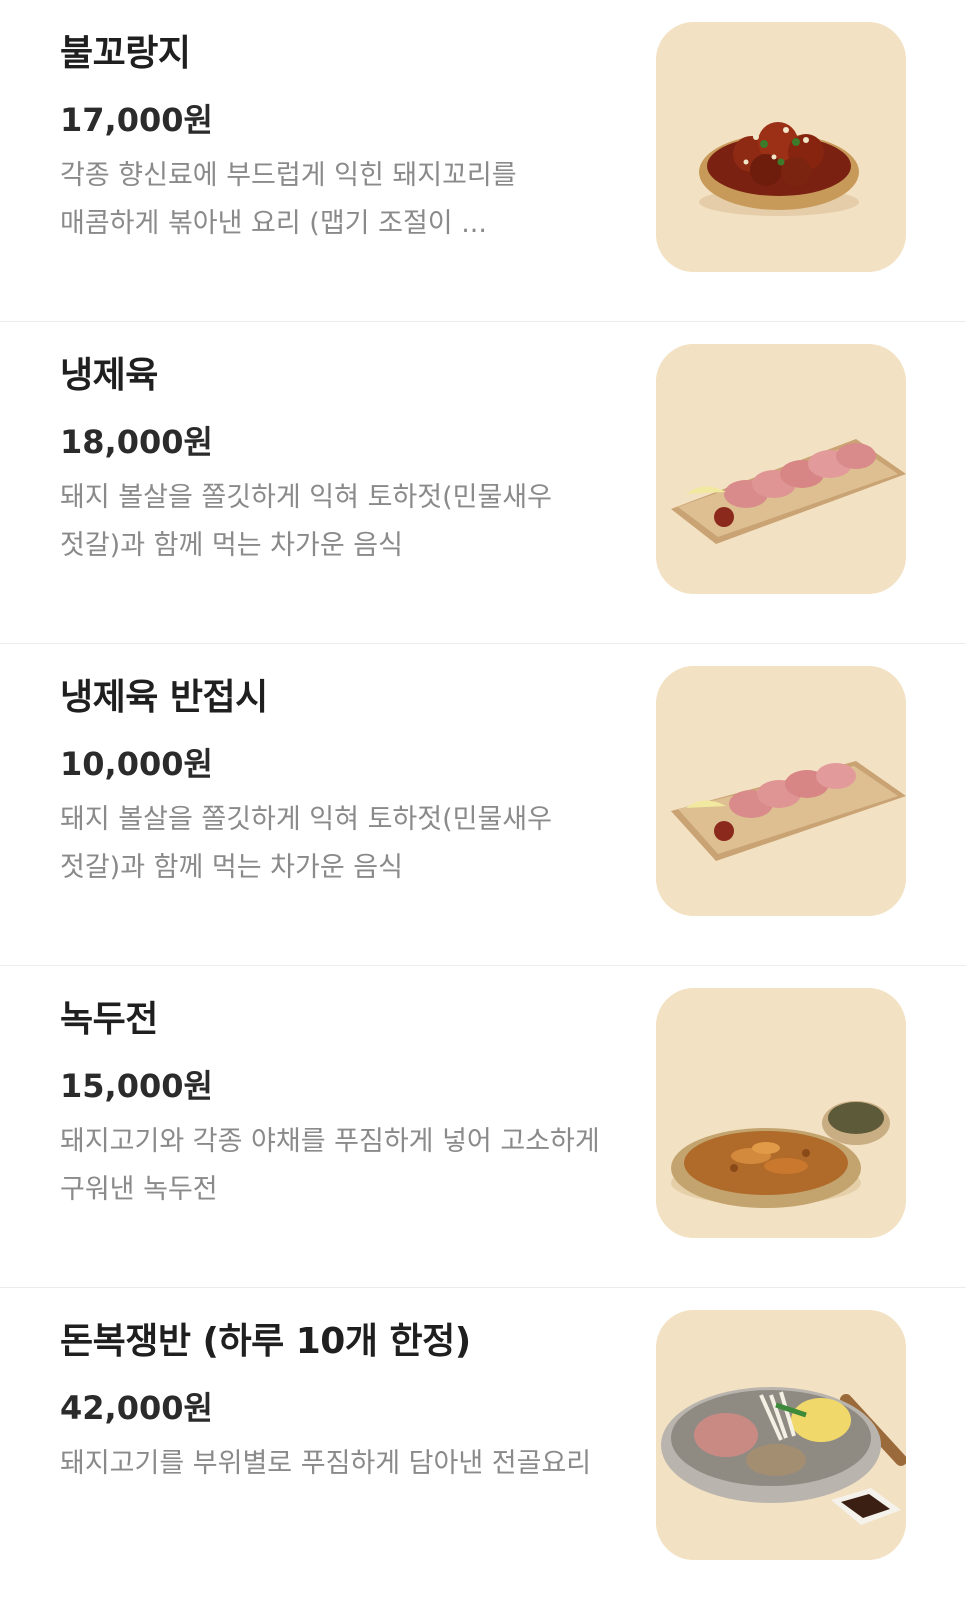 This screenshot has width=966, height=1624. I want to click on menu-item-price: 17,000원, so click(136, 120).